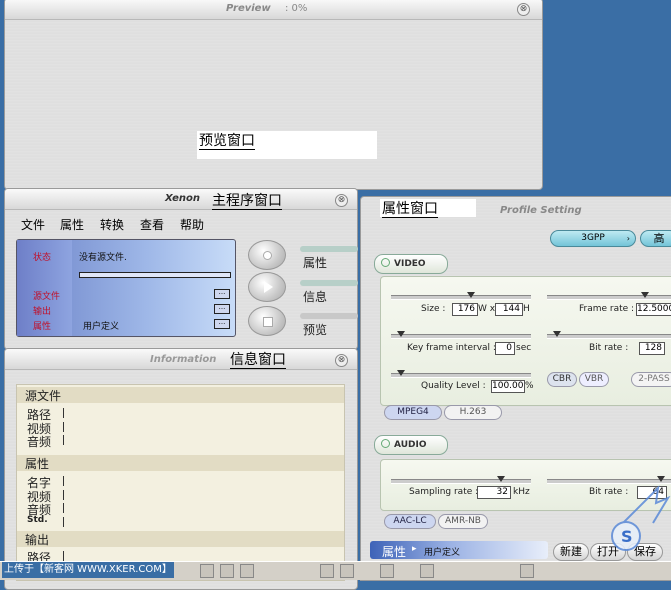 The height and width of the screenshot is (590, 671). What do you see at coordinates (442, 553) in the screenshot?
I see `profile-property-value: 用户定义` at bounding box center [442, 553].